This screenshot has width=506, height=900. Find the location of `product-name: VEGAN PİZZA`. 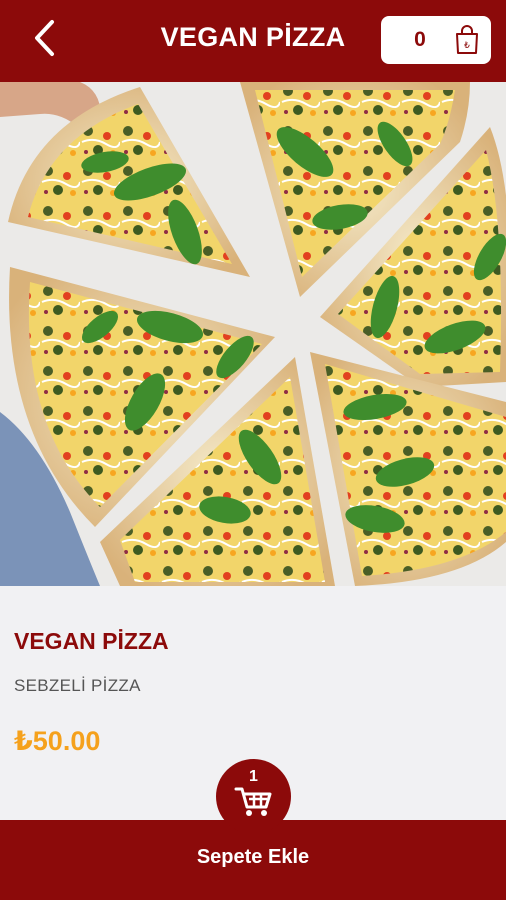

product-name: VEGAN PİZZA is located at coordinates (91, 641).